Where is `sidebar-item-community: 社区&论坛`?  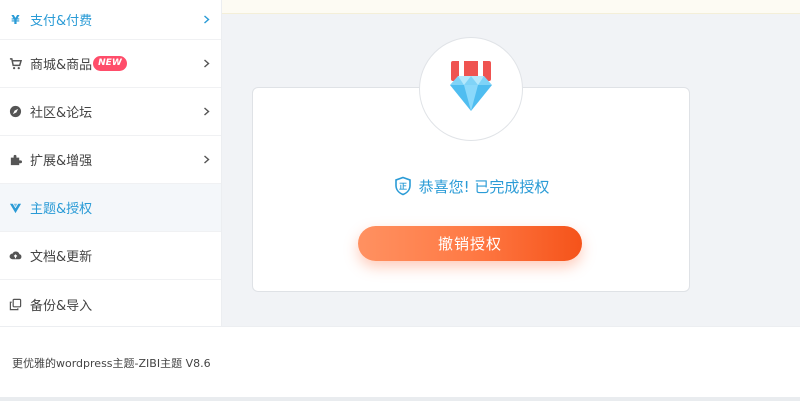 sidebar-item-community: 社区&论坛 is located at coordinates (110, 112).